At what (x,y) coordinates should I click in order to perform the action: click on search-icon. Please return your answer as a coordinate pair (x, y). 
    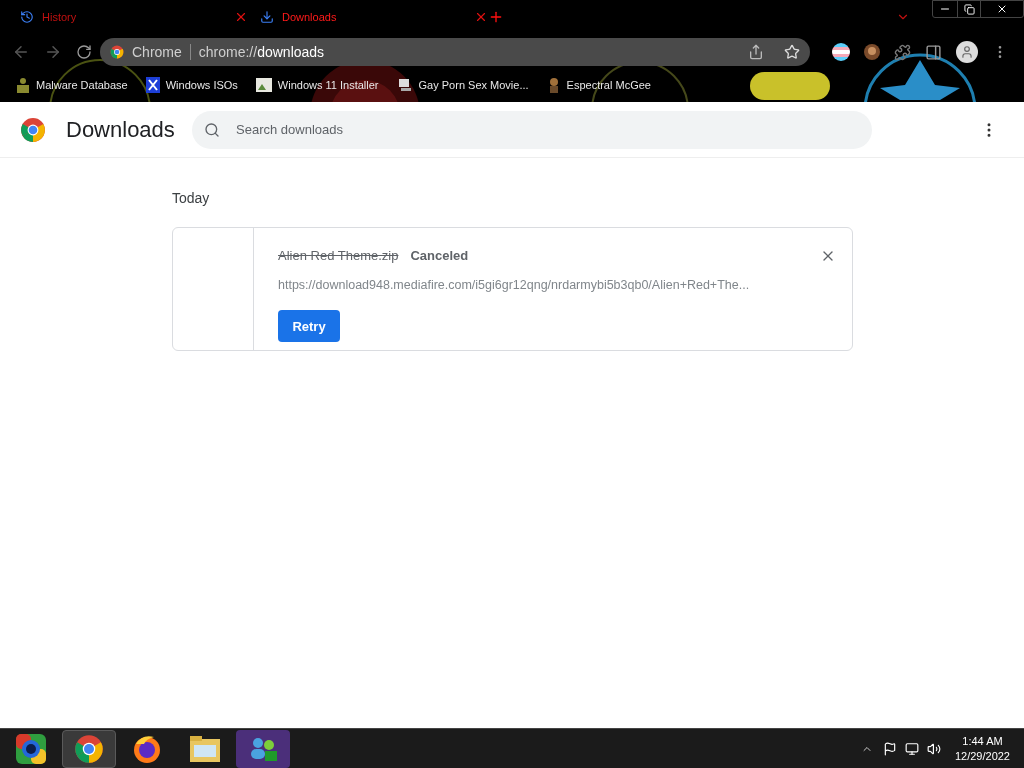
    Looking at the image, I should click on (212, 129).